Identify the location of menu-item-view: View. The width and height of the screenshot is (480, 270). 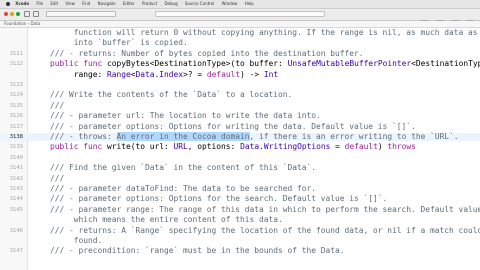
(70, 4).